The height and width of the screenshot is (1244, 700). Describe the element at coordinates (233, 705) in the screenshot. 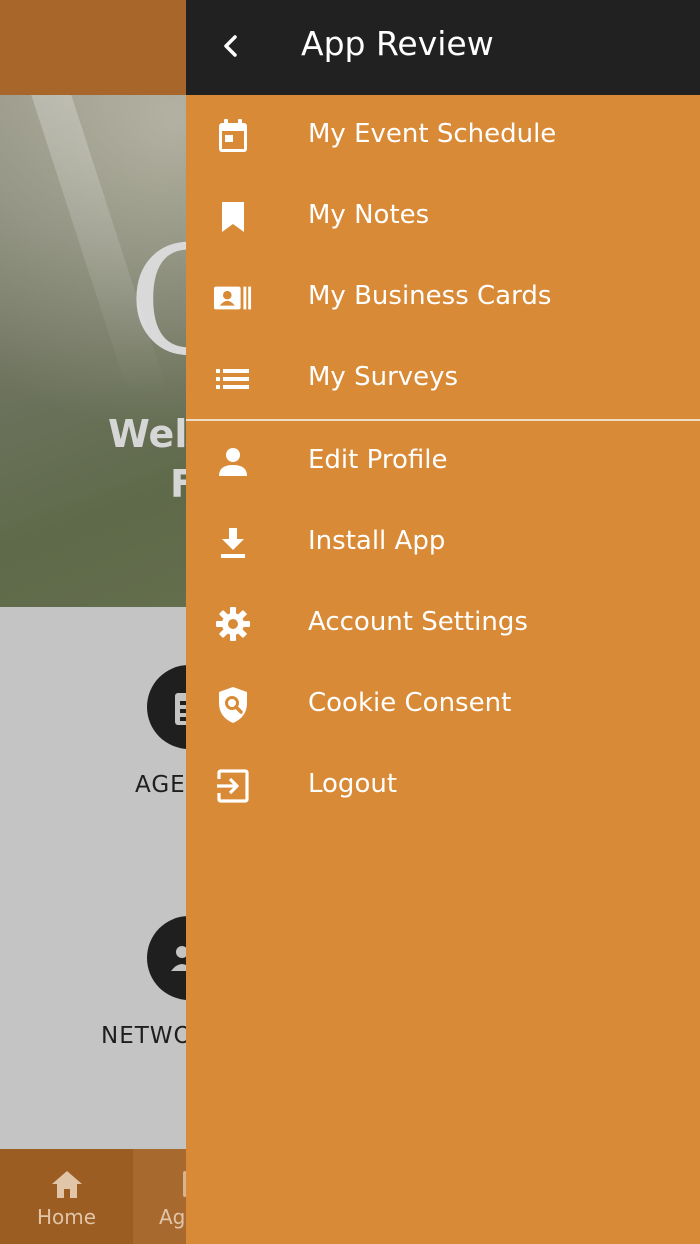

I see `shield-search-icon` at that location.